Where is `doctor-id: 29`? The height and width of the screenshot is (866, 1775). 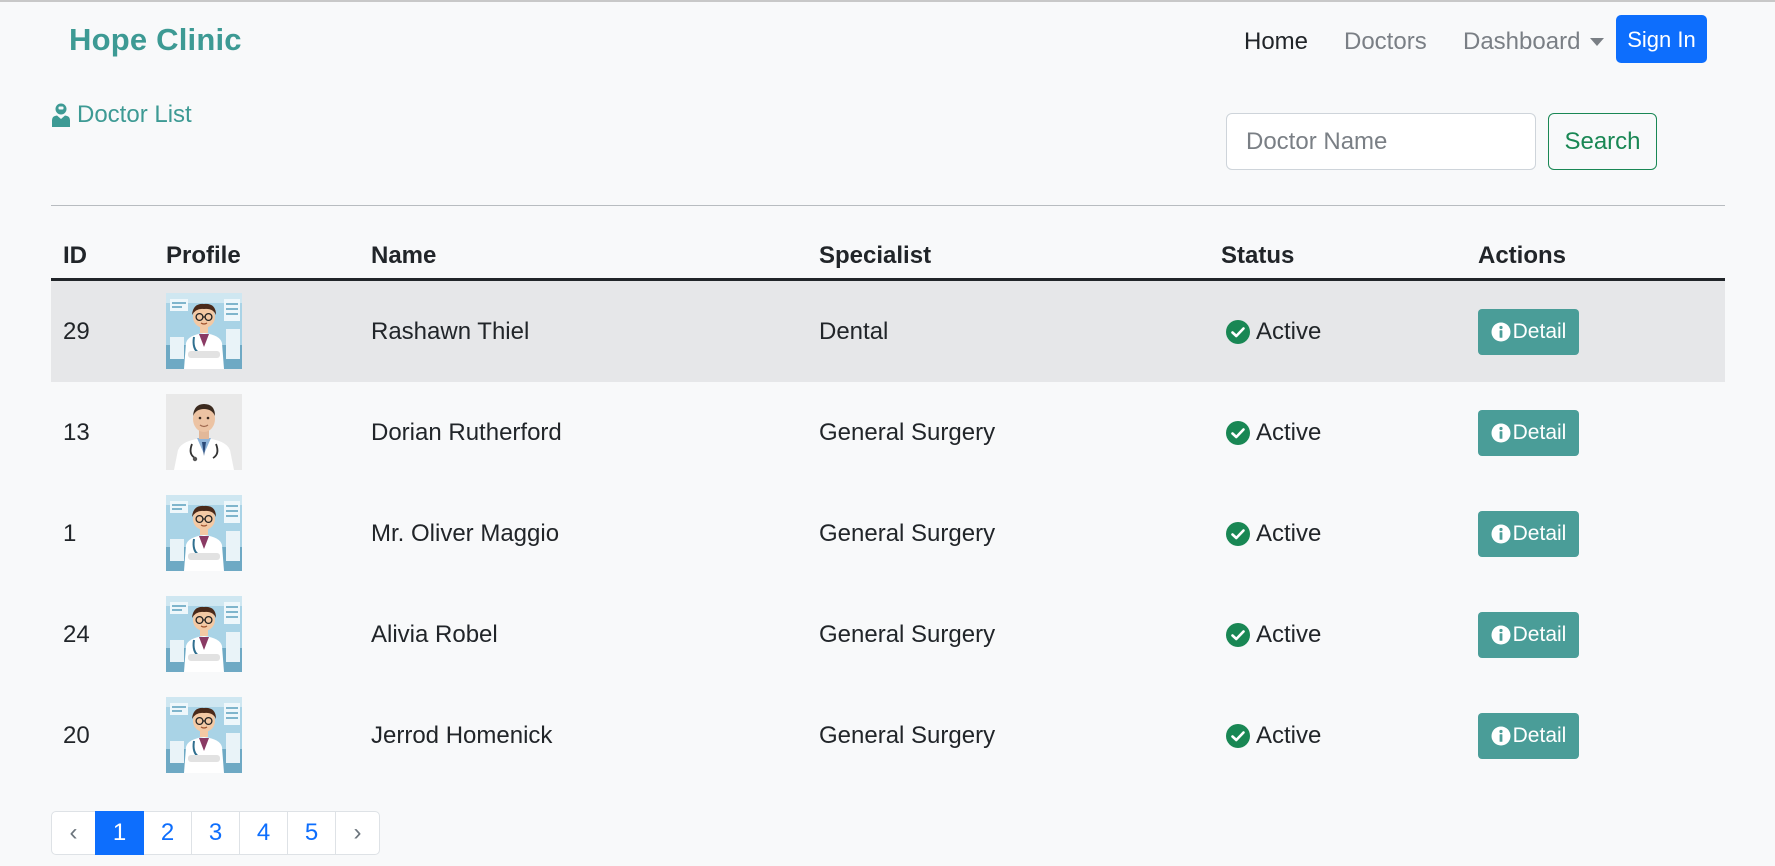 doctor-id: 29 is located at coordinates (76, 331).